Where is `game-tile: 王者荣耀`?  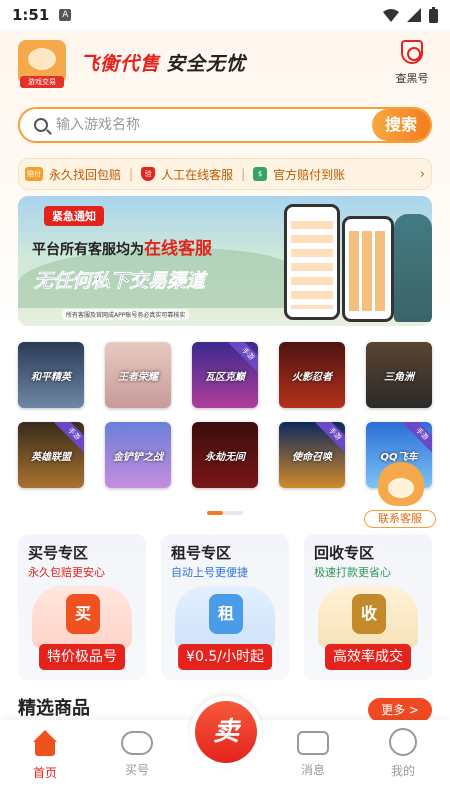 game-tile: 王者荣耀 is located at coordinates (138, 375).